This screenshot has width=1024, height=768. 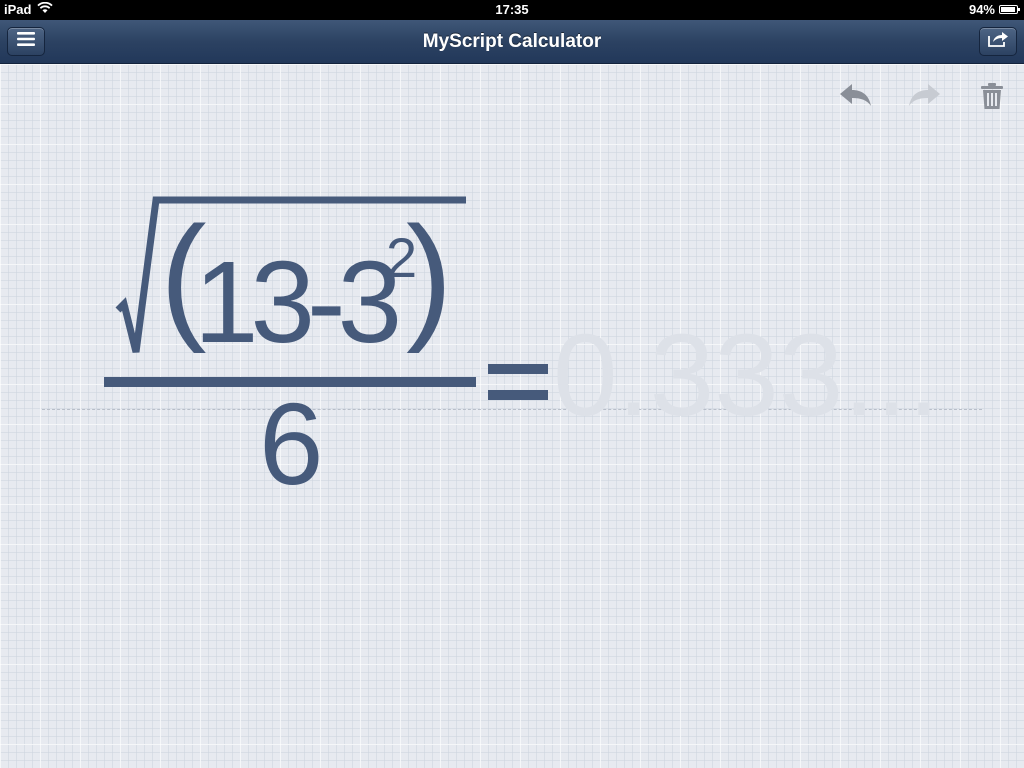 I want to click on equals-bar-bottom, so click(x=518, y=395).